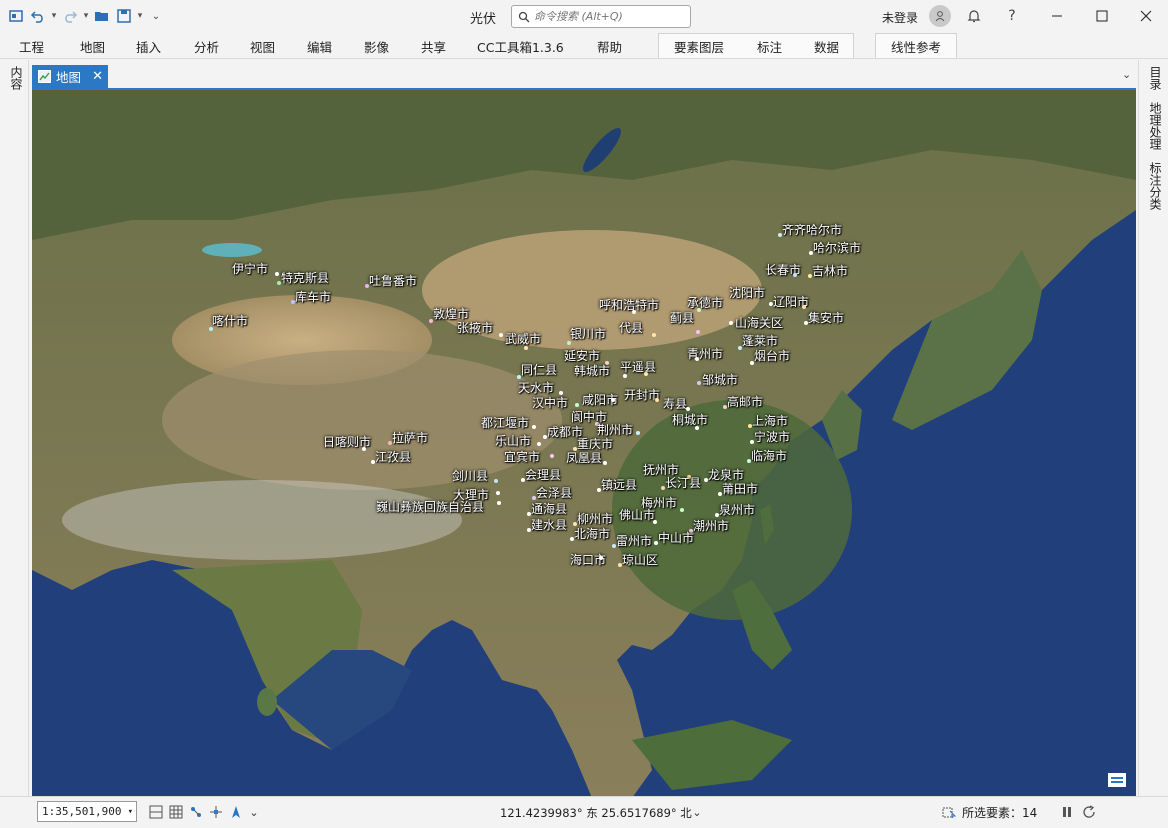 The width and height of the screenshot is (1168, 828). I want to click on command-search, so click(601, 16).